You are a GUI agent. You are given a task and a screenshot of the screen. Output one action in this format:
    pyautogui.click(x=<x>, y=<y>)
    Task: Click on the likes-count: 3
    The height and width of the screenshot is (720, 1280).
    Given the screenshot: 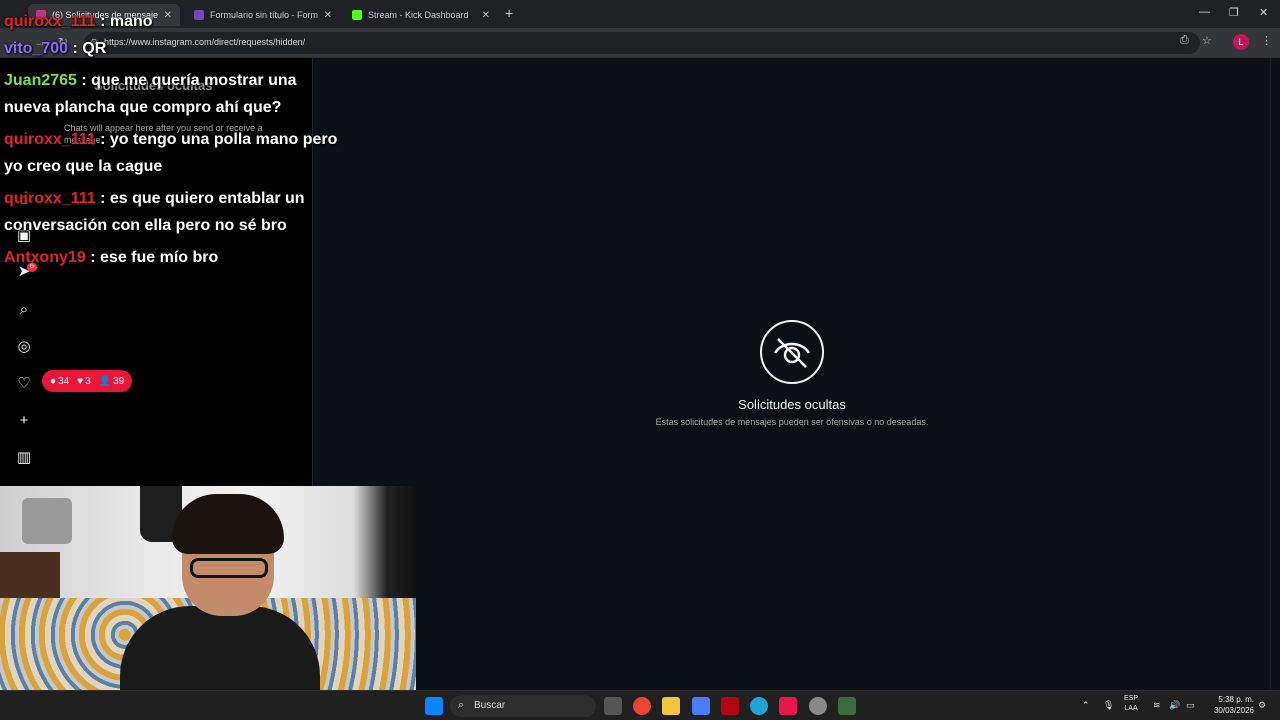 What is the action you would take?
    pyautogui.click(x=88, y=381)
    